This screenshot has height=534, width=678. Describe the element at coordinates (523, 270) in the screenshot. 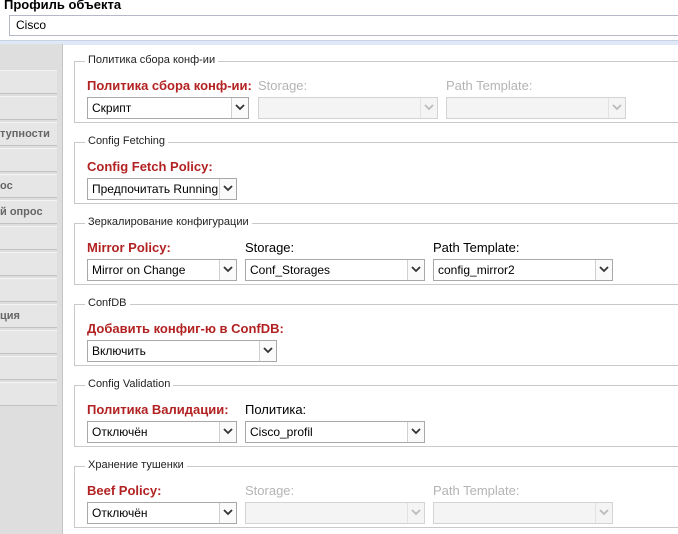

I see `path-template-select: config_mirror2` at that location.